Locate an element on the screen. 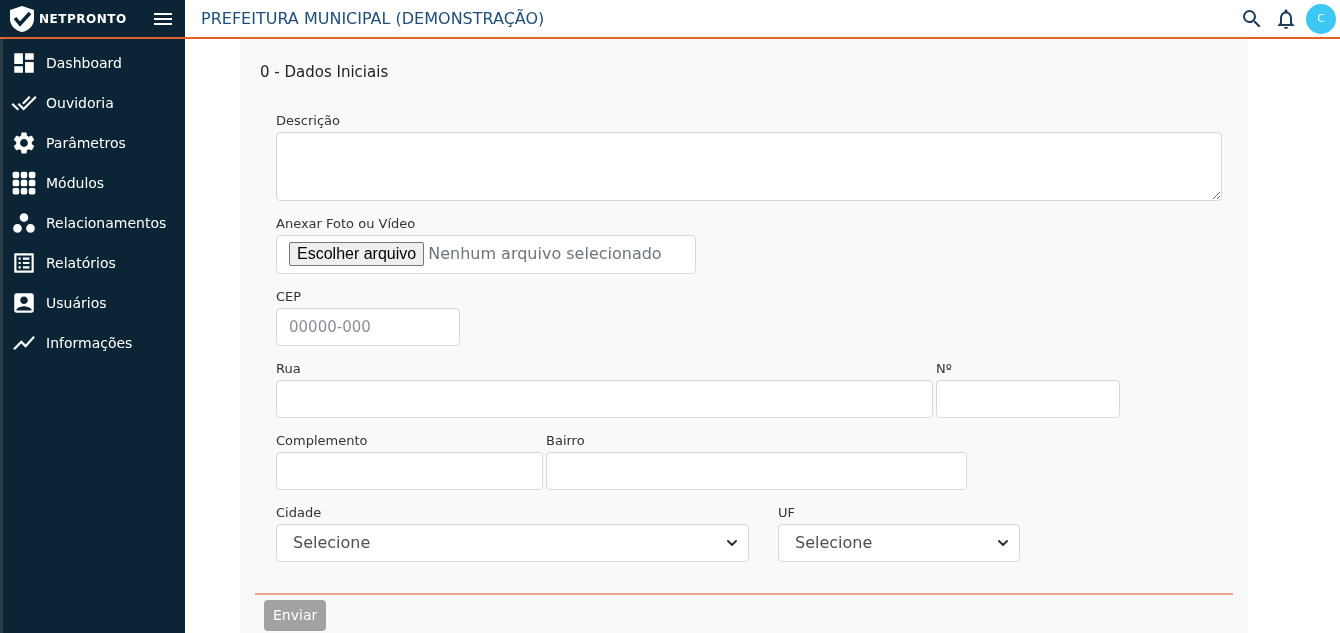  brand-name: NETPRONTO is located at coordinates (83, 19).